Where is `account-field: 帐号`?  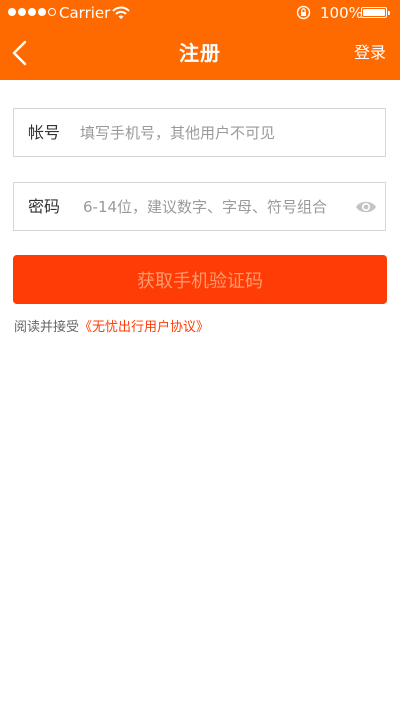 account-field: 帐号 is located at coordinates (199, 132).